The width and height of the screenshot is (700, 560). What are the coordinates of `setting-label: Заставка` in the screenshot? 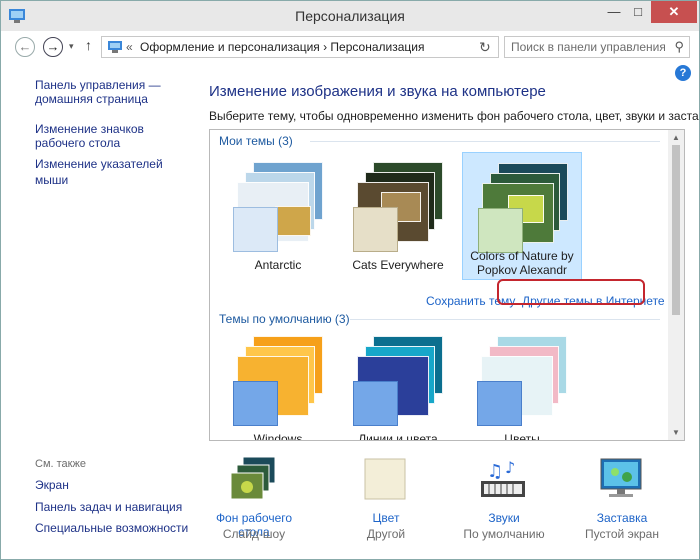 It's located at (622, 518).